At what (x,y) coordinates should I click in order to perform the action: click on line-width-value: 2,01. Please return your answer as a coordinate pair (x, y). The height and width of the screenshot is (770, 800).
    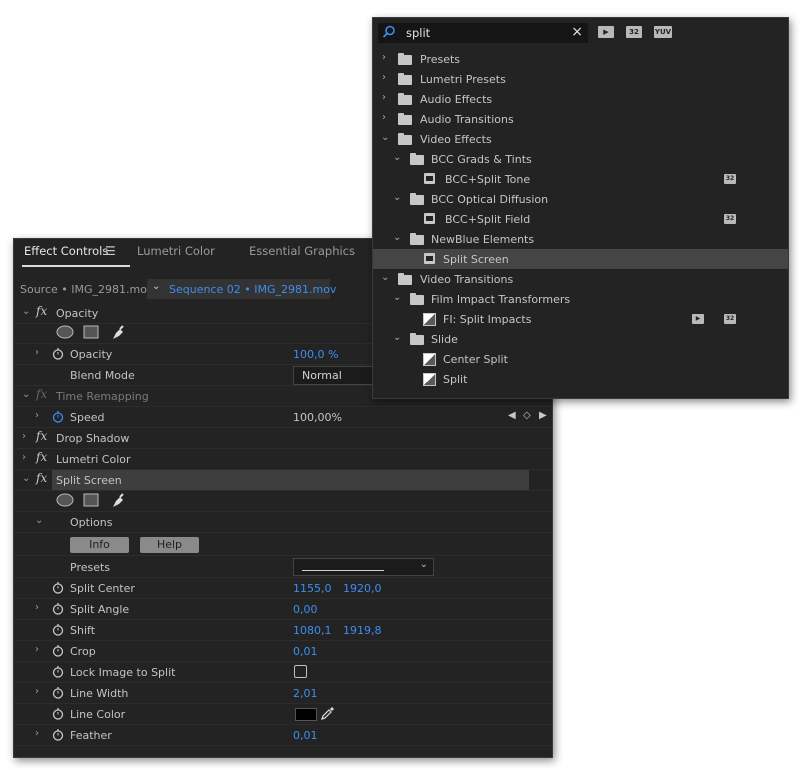
    Looking at the image, I should click on (305, 693).